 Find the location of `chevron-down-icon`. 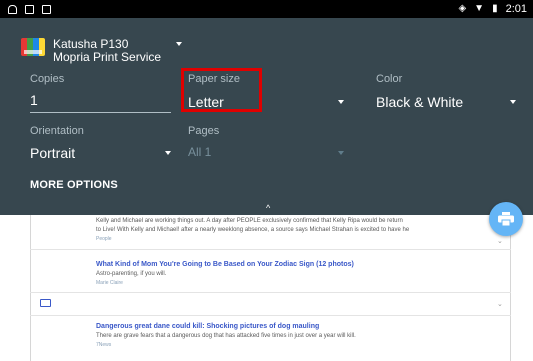

chevron-down-icon is located at coordinates (179, 44).